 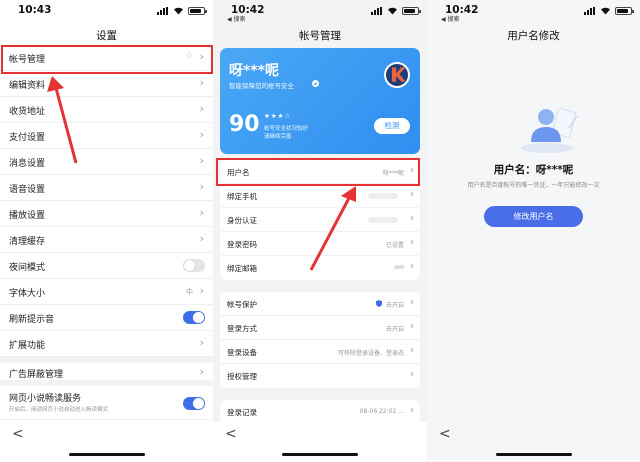 I want to click on arrow-to-account-management, so click(x=66, y=125).